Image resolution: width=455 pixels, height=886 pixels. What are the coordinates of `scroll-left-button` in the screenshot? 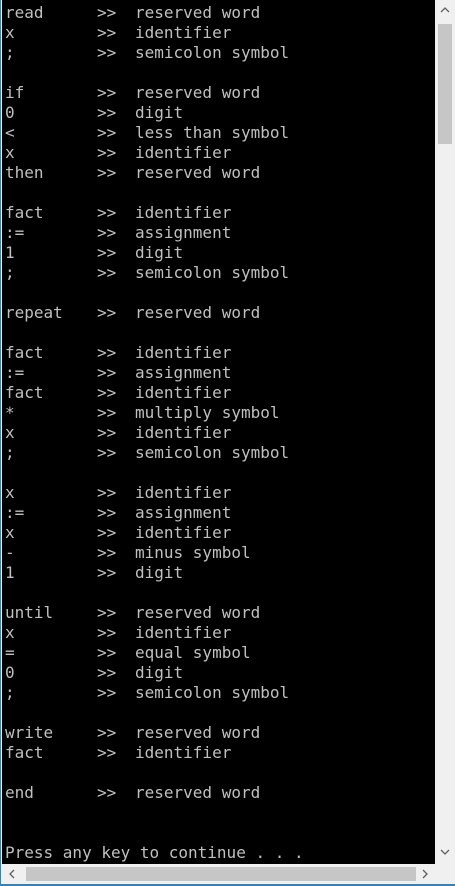 It's located at (12, 874).